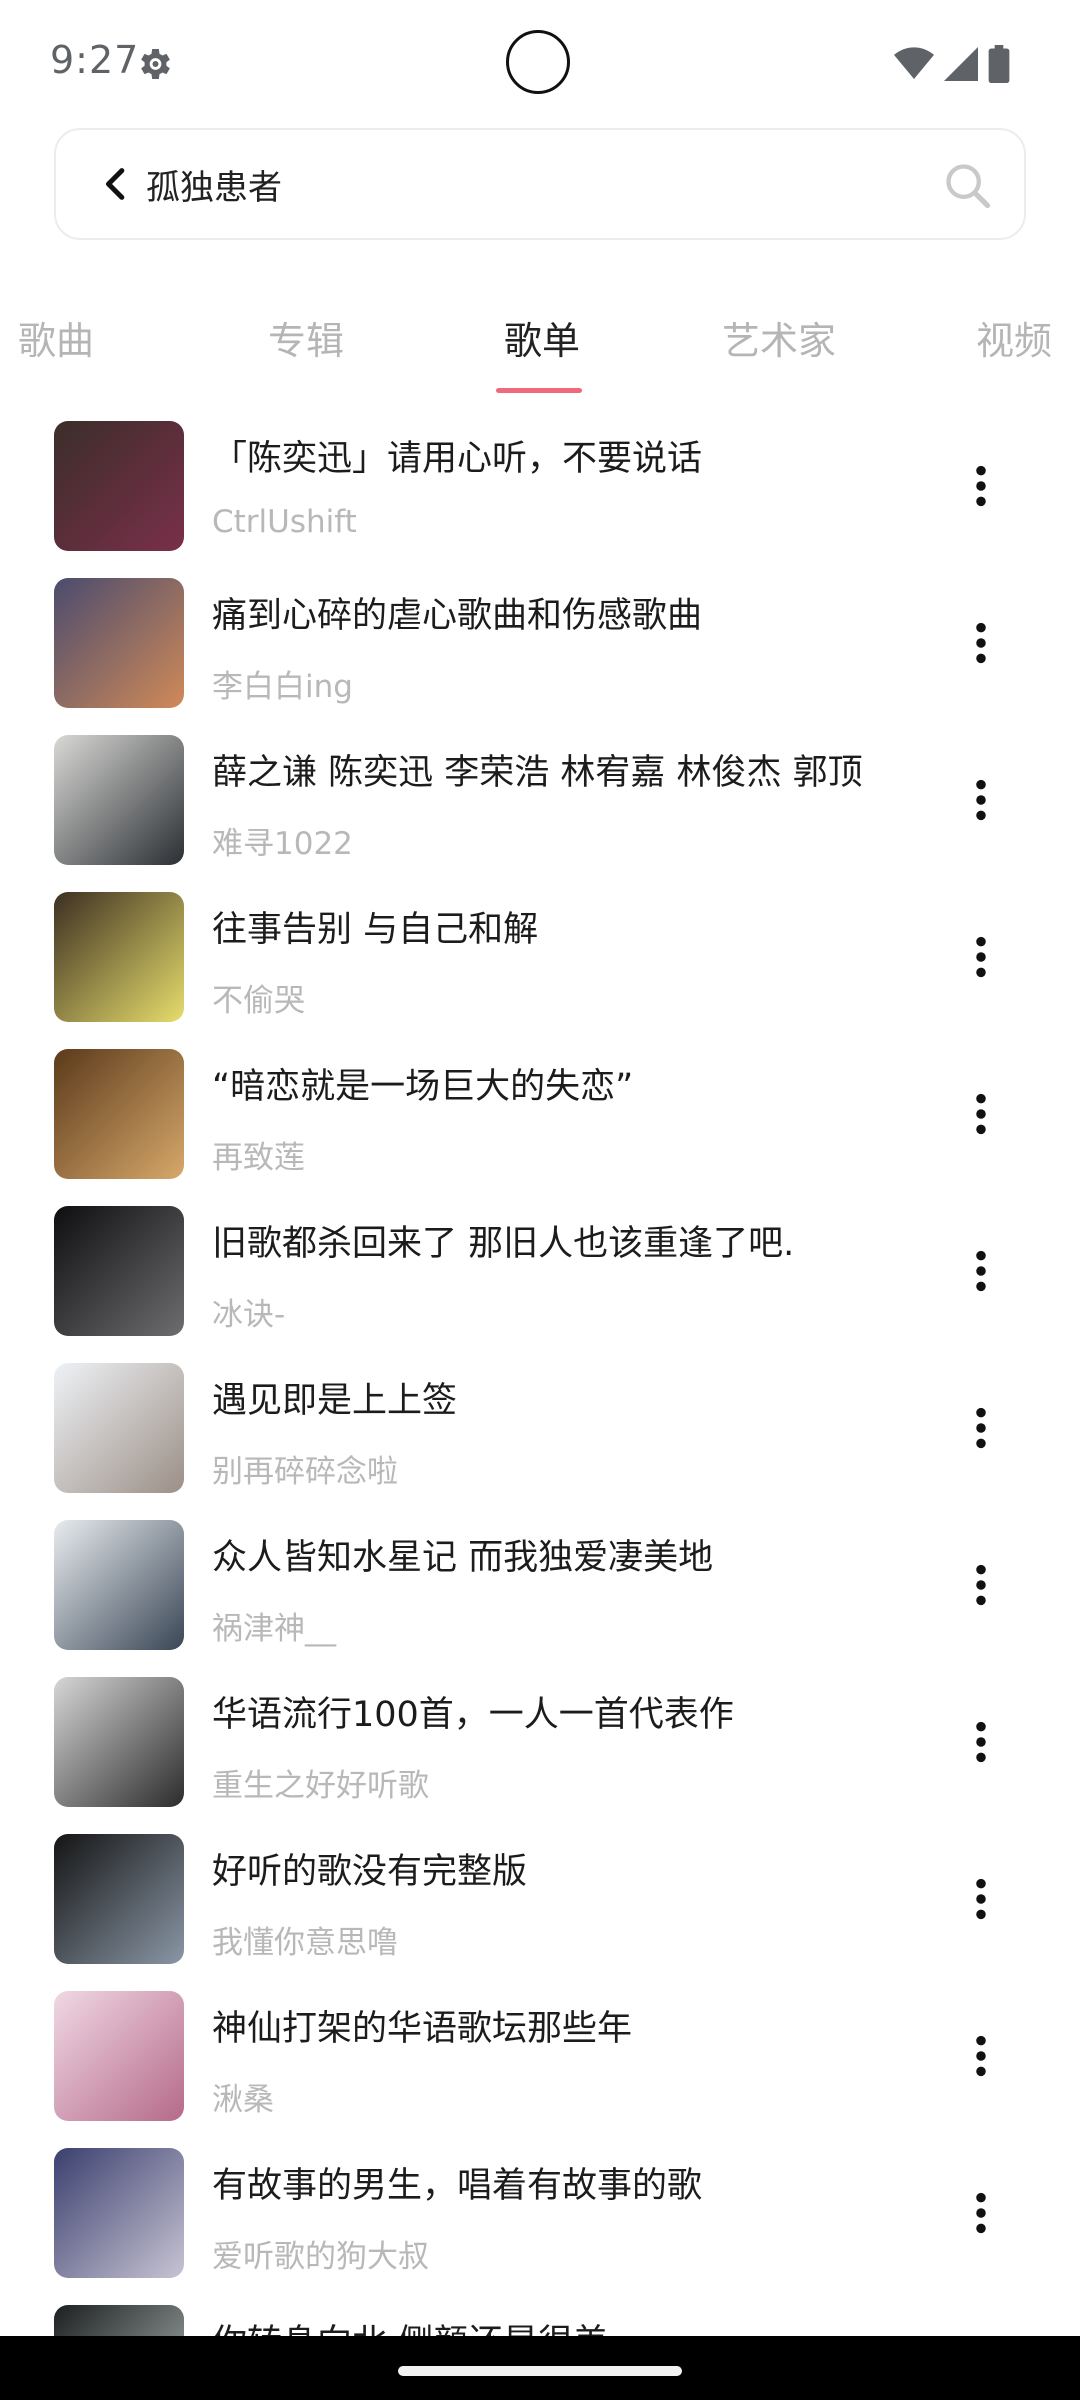  What do you see at coordinates (914, 63) in the screenshot?
I see `wifi-icon` at bounding box center [914, 63].